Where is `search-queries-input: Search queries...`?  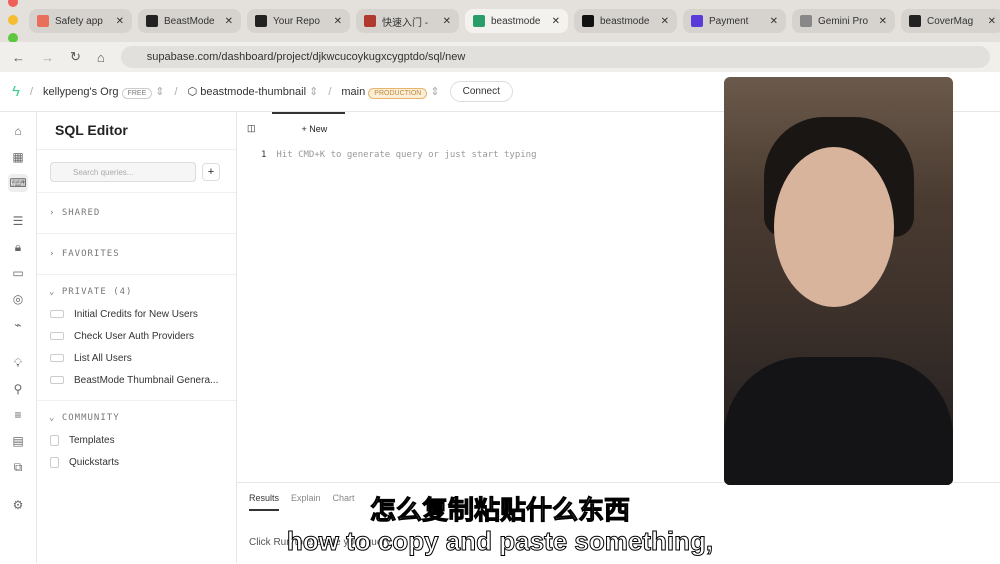
search-queries-input: Search queries... is located at coordinates (123, 172).